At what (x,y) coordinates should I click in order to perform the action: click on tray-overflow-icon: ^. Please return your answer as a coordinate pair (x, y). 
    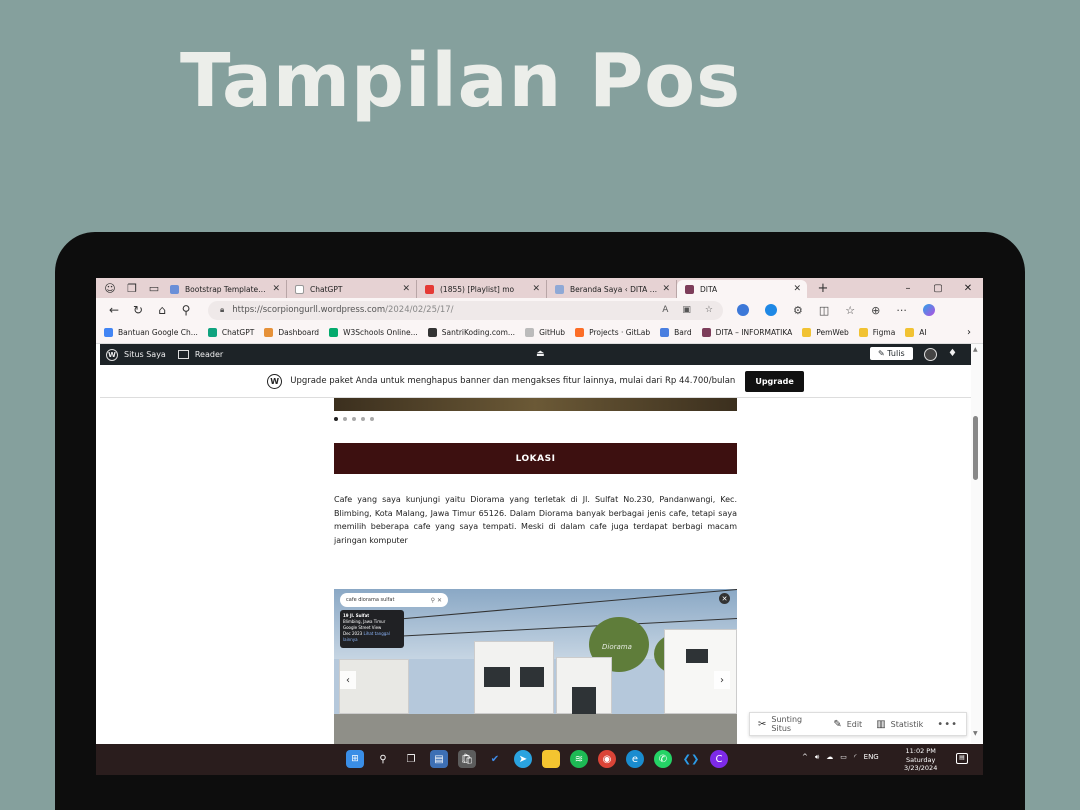
    Looking at the image, I should click on (805, 757).